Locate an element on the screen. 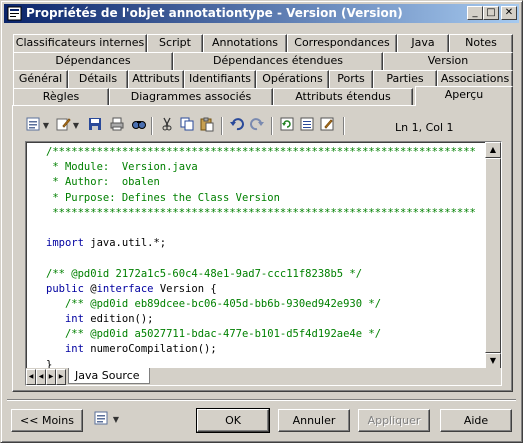  ok-button: OK is located at coordinates (233, 420).